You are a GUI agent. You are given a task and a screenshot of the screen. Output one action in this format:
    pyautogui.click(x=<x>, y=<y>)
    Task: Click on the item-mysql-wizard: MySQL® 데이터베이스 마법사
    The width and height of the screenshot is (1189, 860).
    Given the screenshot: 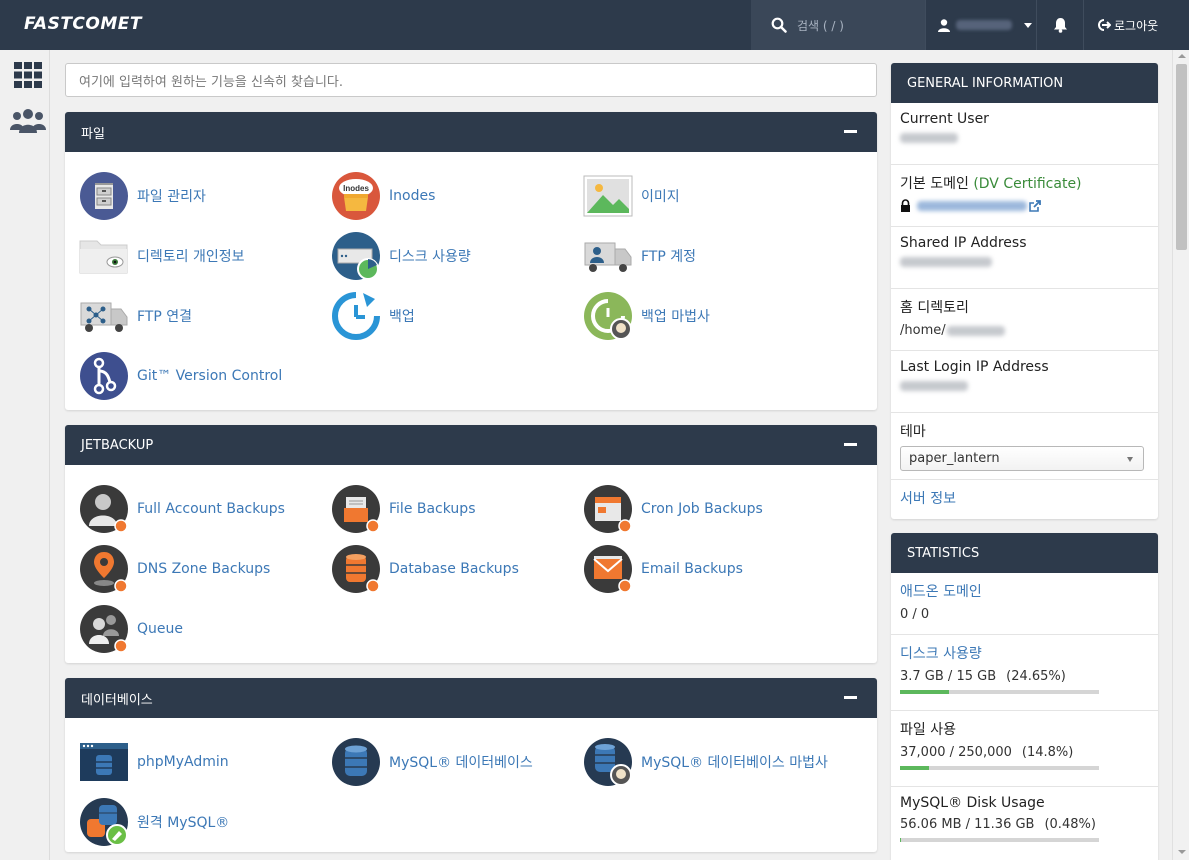 What is the action you would take?
    pyautogui.click(x=709, y=762)
    